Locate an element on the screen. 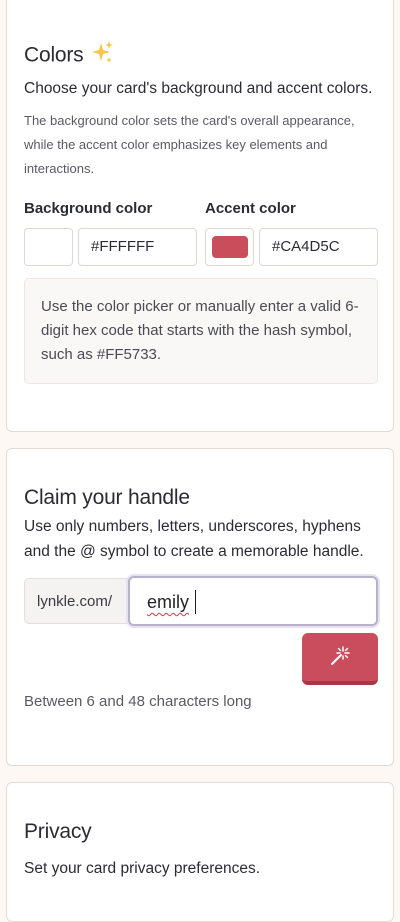 Image resolution: width=400 pixels, height=922 pixels. accent-hex-input: #CA4D5C is located at coordinates (318, 247).